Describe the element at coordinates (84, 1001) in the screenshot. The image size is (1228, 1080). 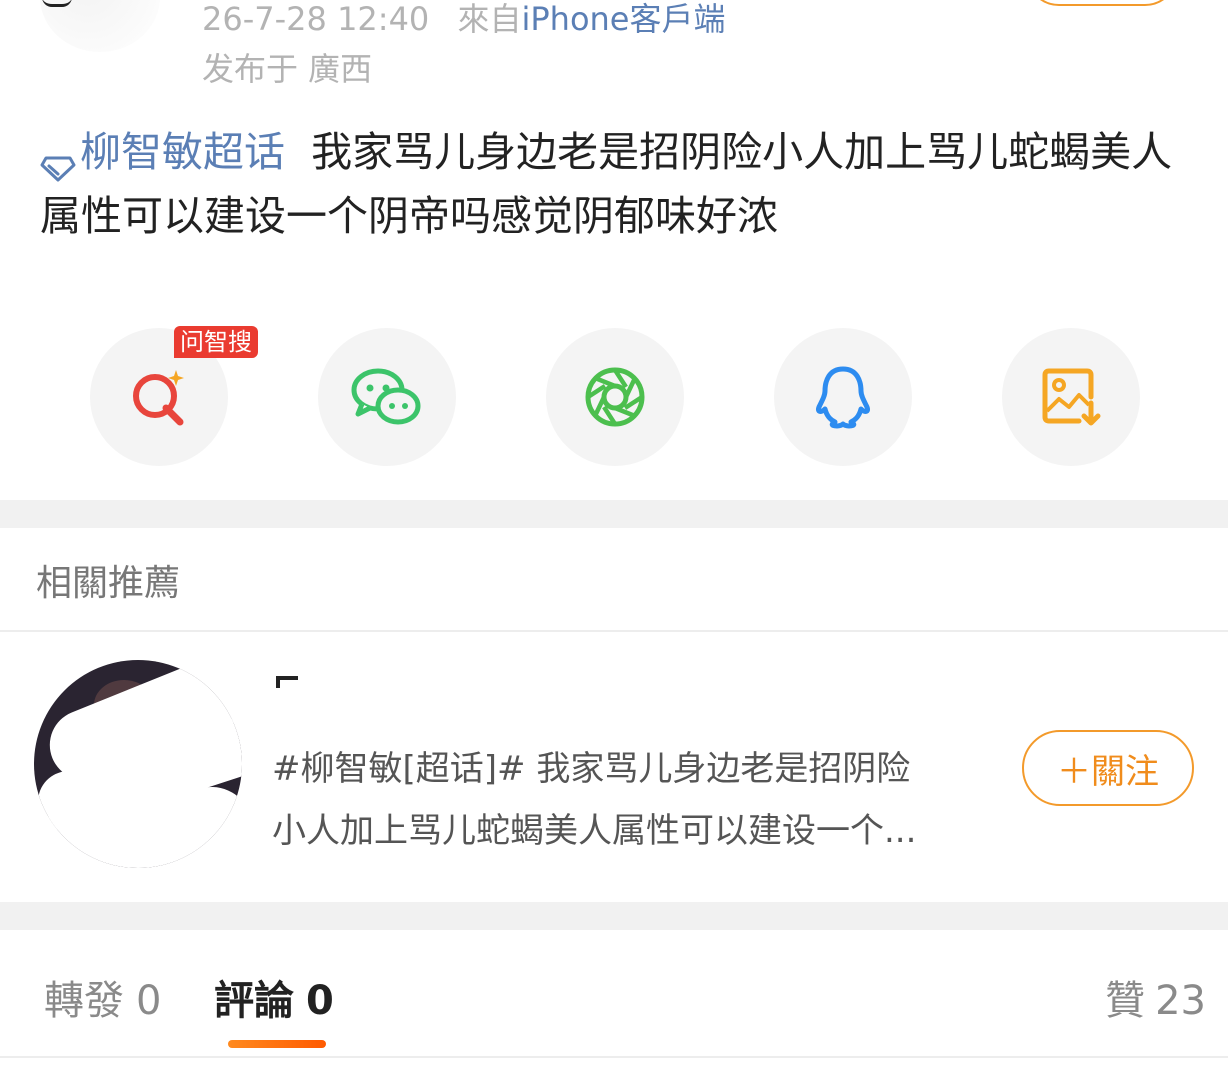
I see `tab-repost-label: 轉發` at that location.